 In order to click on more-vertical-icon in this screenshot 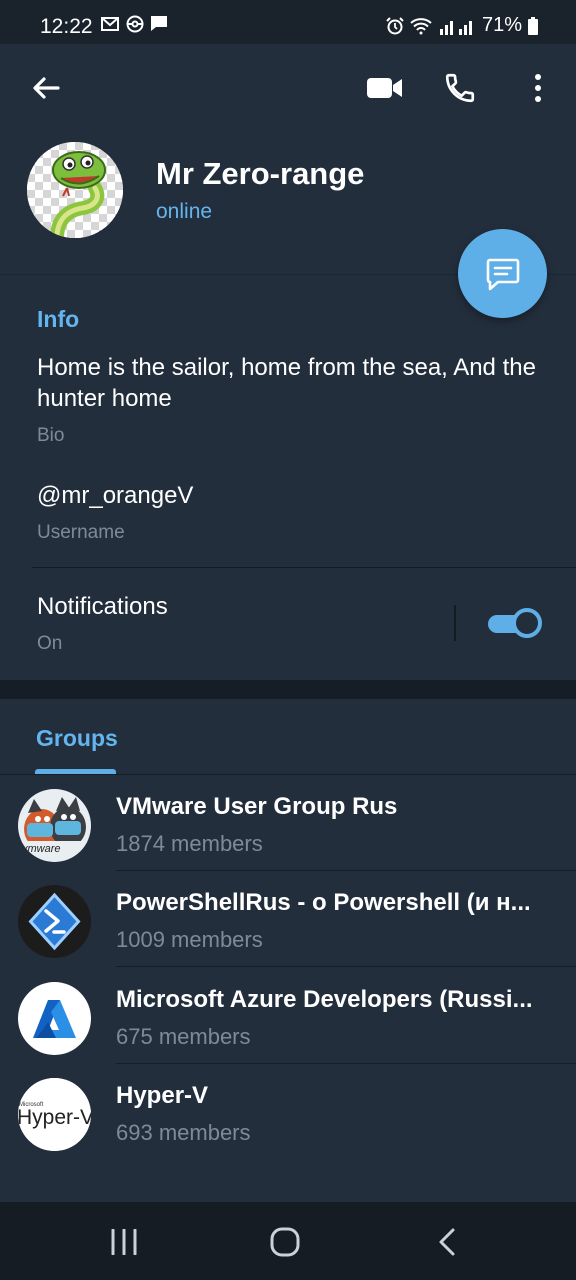, I will do `click(538, 88)`.